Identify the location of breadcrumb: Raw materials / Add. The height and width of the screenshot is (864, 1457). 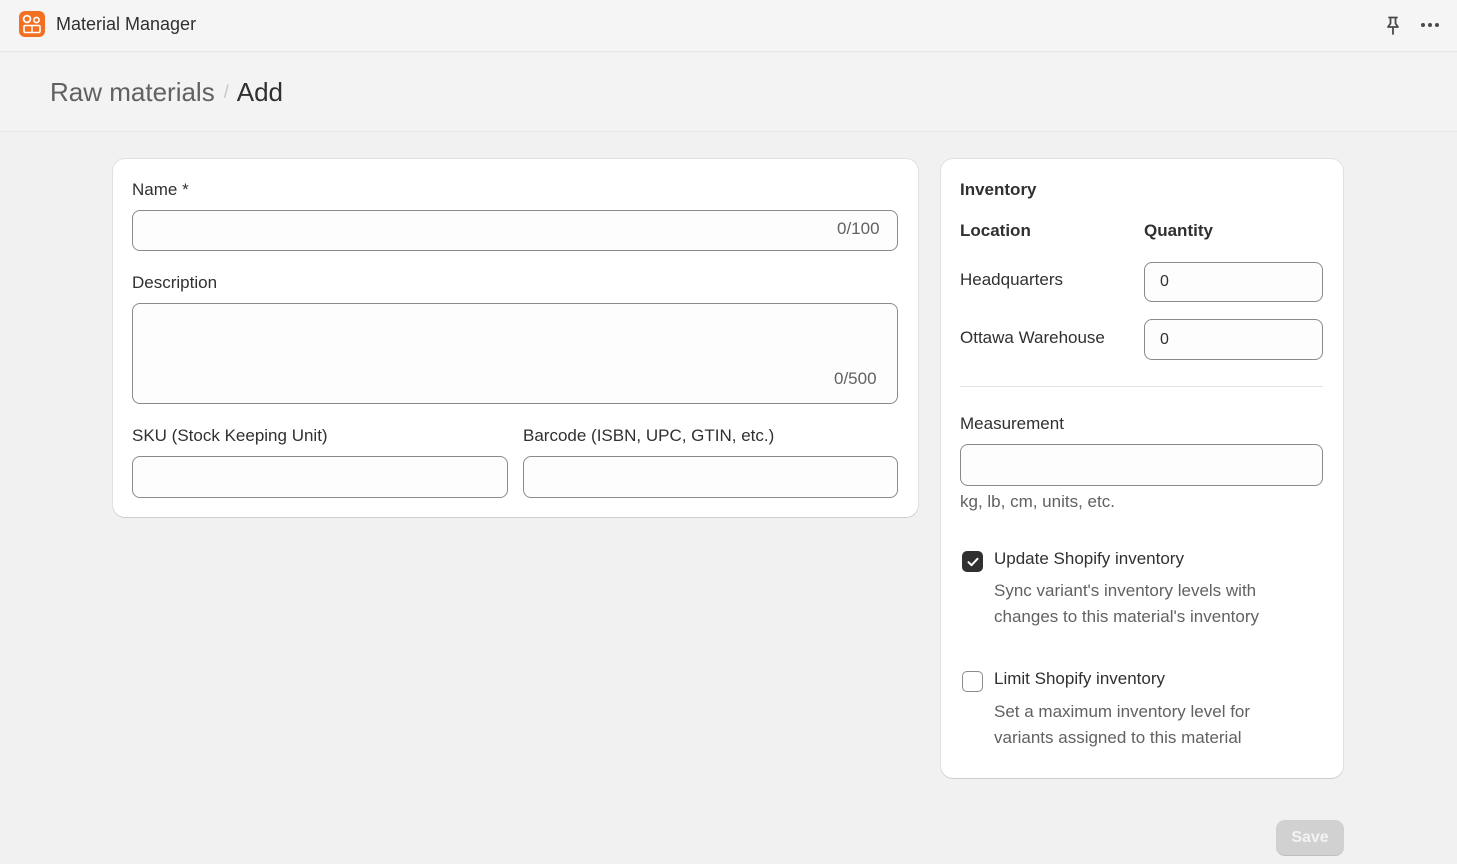
(166, 93).